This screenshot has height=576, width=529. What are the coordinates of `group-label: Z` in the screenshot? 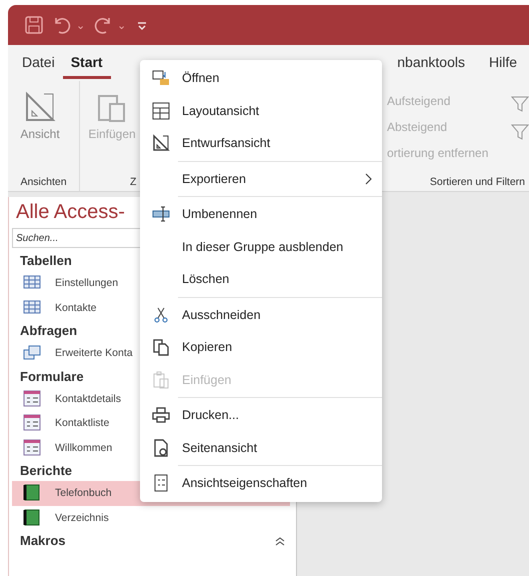 It's located at (133, 182).